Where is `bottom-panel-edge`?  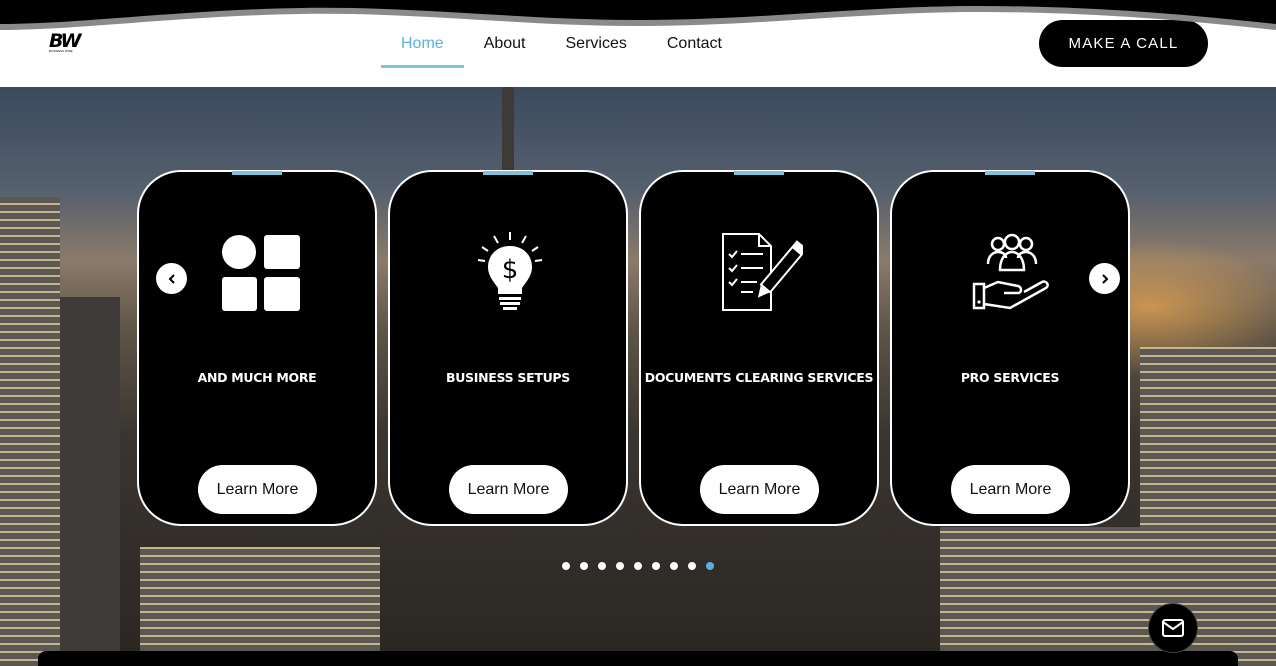
bottom-panel-edge is located at coordinates (638, 658).